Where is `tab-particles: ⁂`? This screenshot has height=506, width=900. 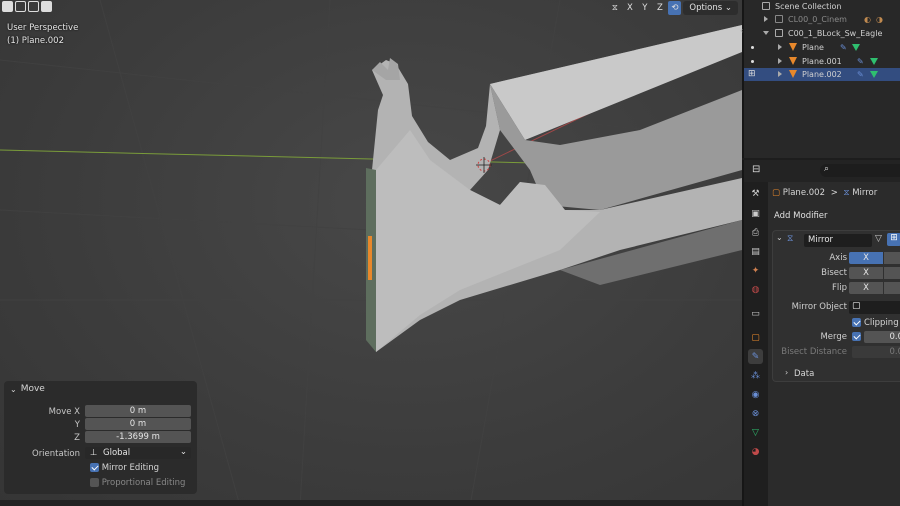 tab-particles: ⁂ is located at coordinates (755, 375).